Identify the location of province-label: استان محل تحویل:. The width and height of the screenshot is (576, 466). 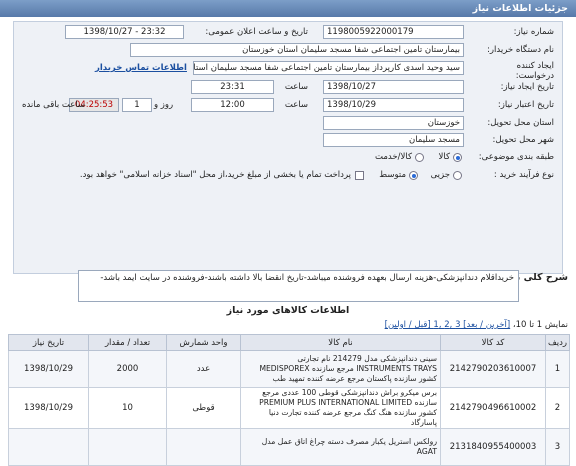
(520, 123).